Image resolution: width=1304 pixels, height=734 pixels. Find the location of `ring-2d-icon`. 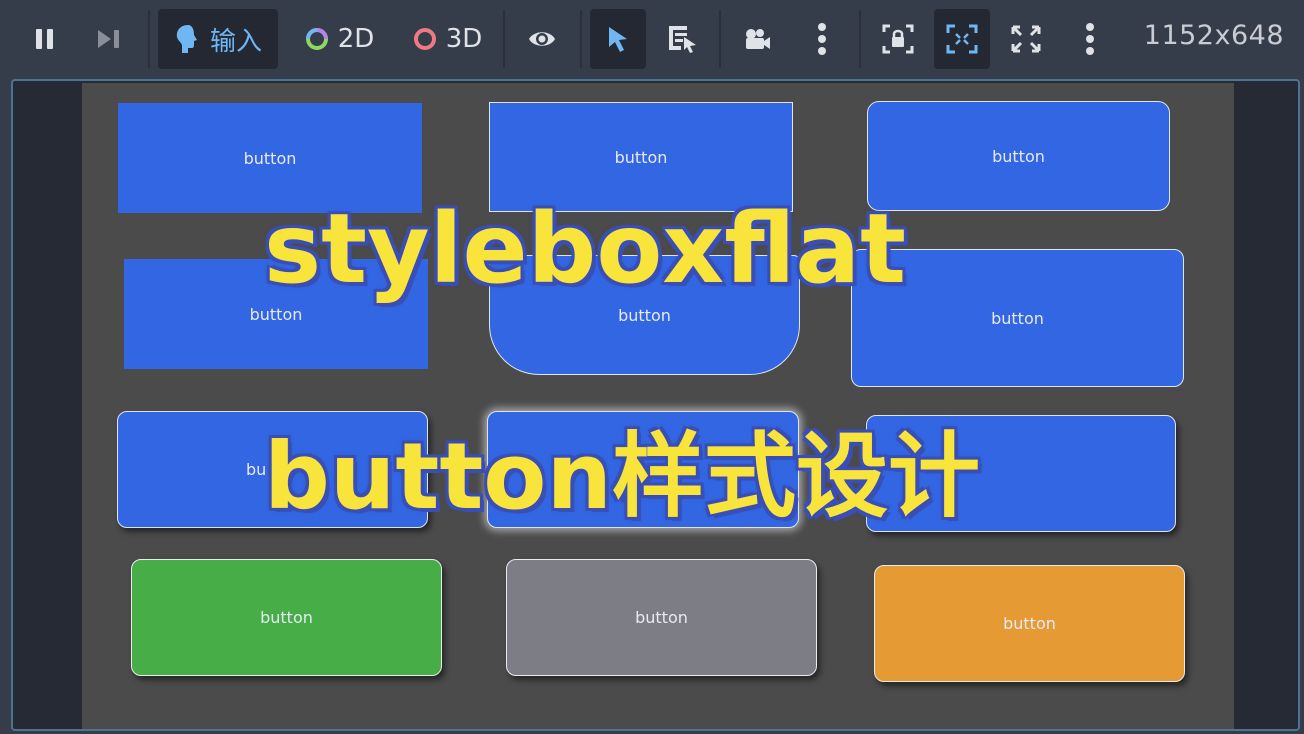

ring-2d-icon is located at coordinates (316, 39).